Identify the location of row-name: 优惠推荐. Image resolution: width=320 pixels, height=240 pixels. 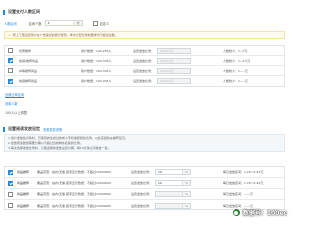
(25, 50).